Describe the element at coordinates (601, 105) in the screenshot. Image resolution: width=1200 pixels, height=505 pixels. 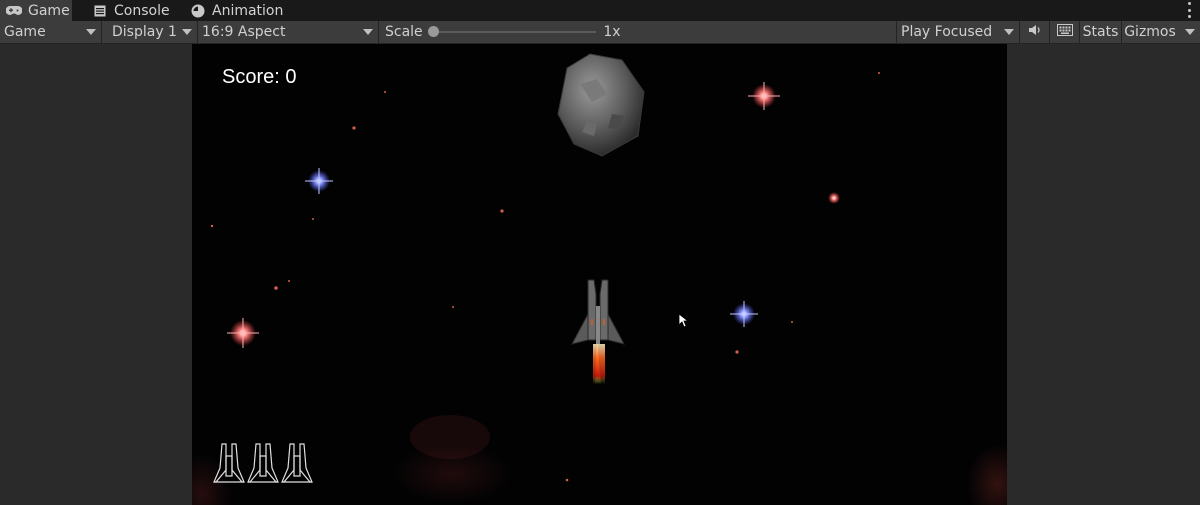
I see `asteroid` at that location.